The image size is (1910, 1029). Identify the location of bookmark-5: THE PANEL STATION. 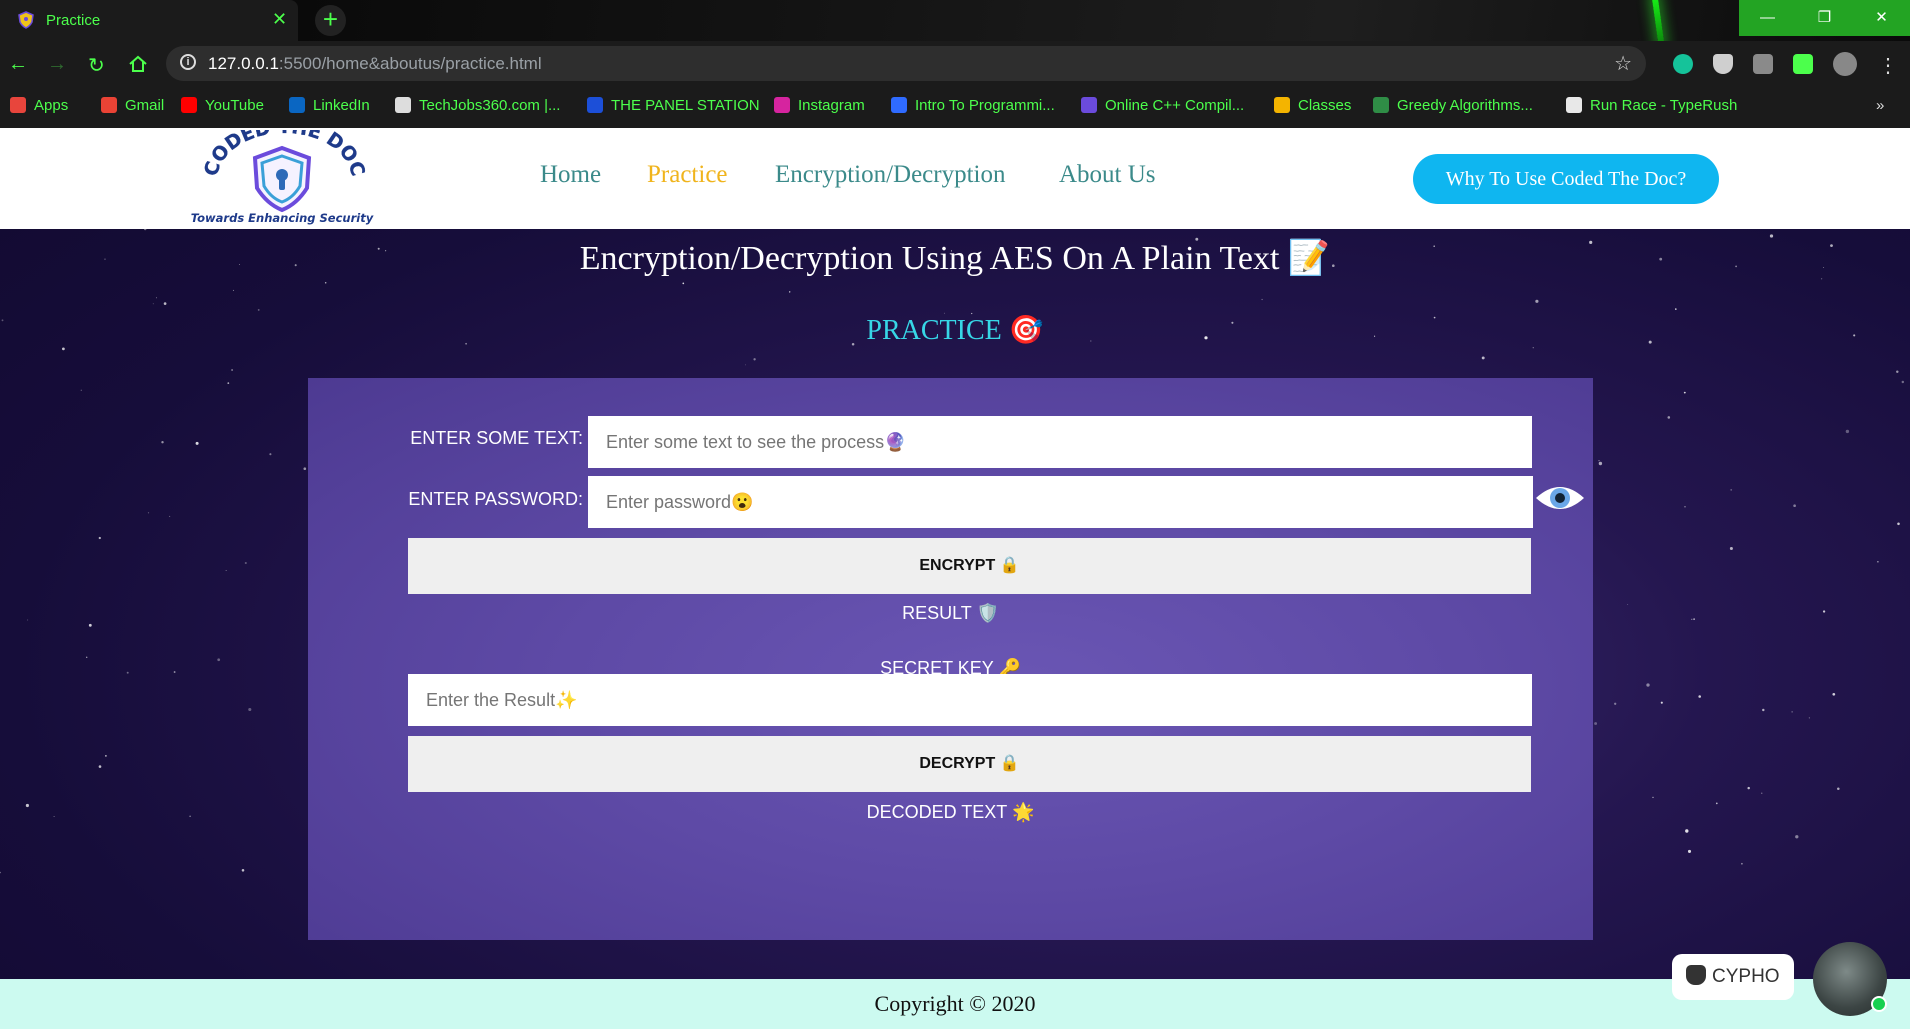
(673, 105).